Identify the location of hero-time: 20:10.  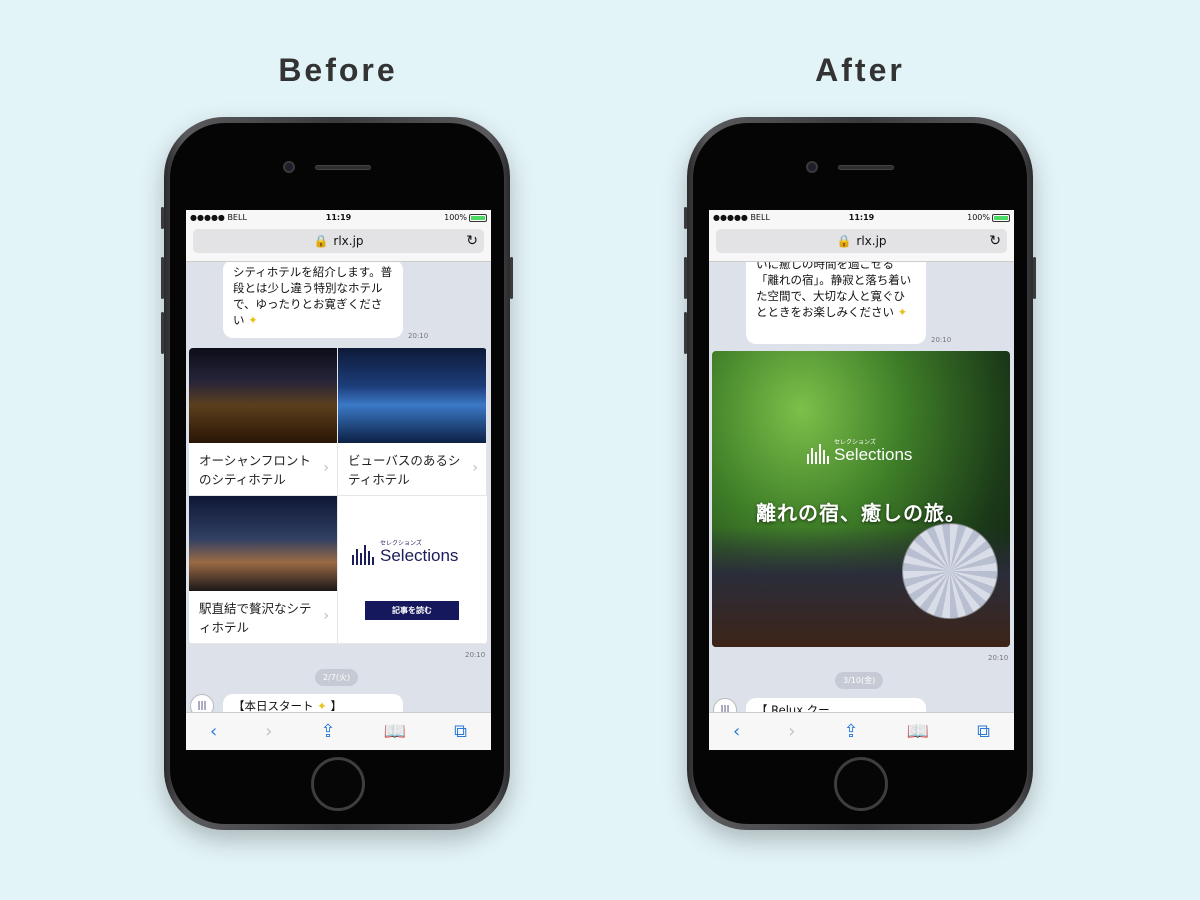
(998, 658).